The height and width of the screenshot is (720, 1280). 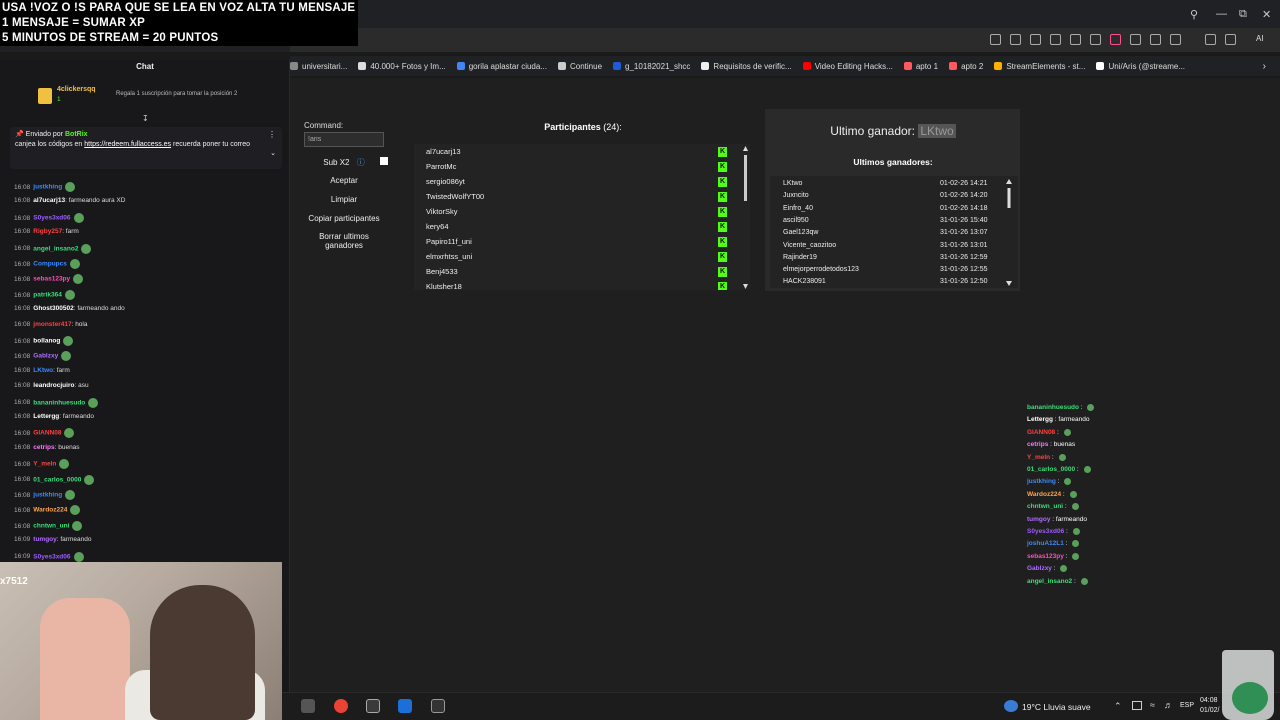 What do you see at coordinates (995, 39) in the screenshot?
I see `zoom-icon` at bounding box center [995, 39].